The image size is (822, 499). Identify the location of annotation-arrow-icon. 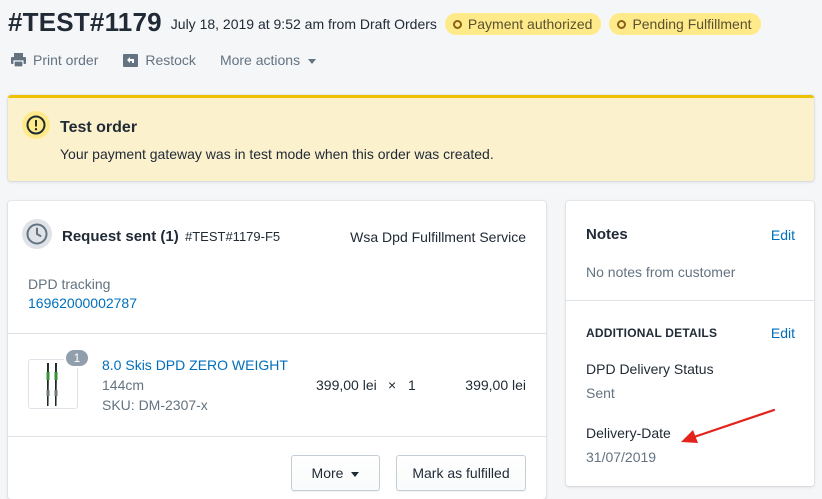
(728, 425).